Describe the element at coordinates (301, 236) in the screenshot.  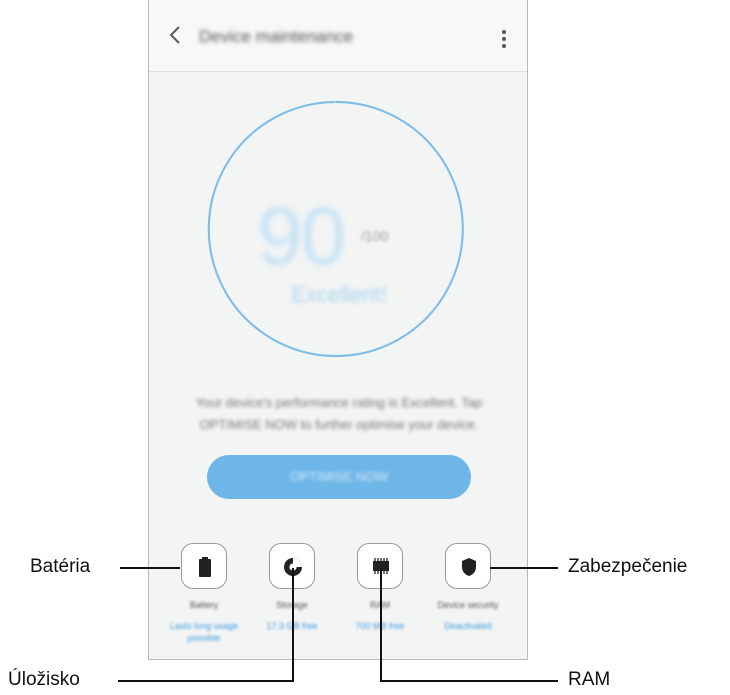
I see `score-value: 90` at that location.